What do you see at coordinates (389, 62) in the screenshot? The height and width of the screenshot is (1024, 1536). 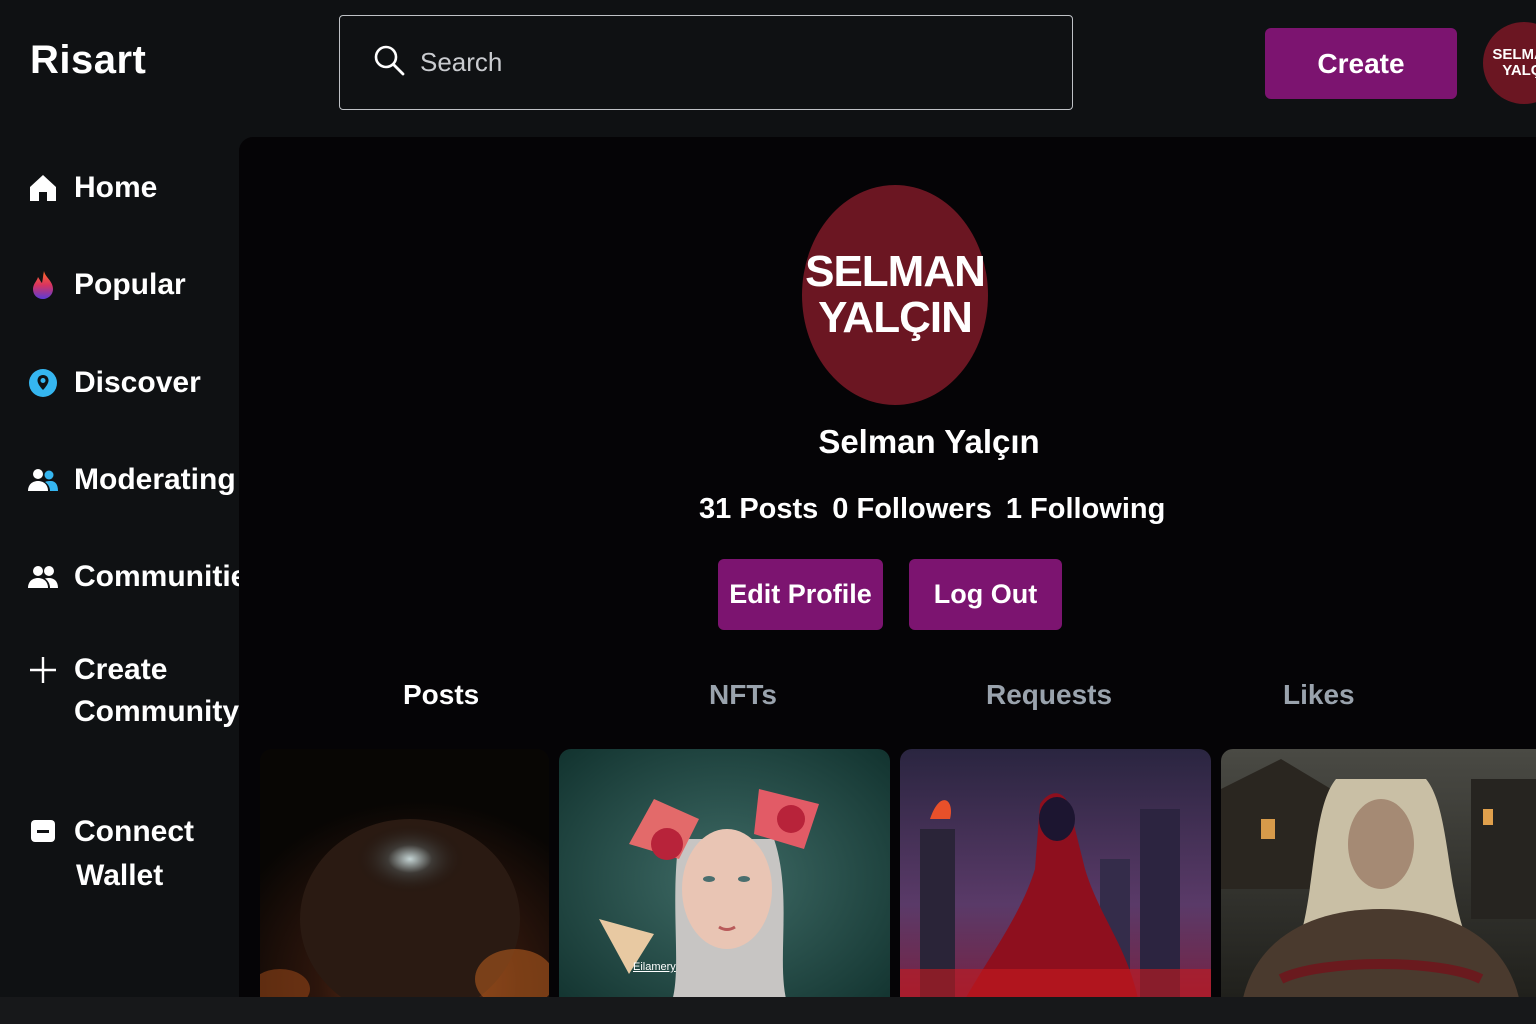 I see `search-icon` at bounding box center [389, 62].